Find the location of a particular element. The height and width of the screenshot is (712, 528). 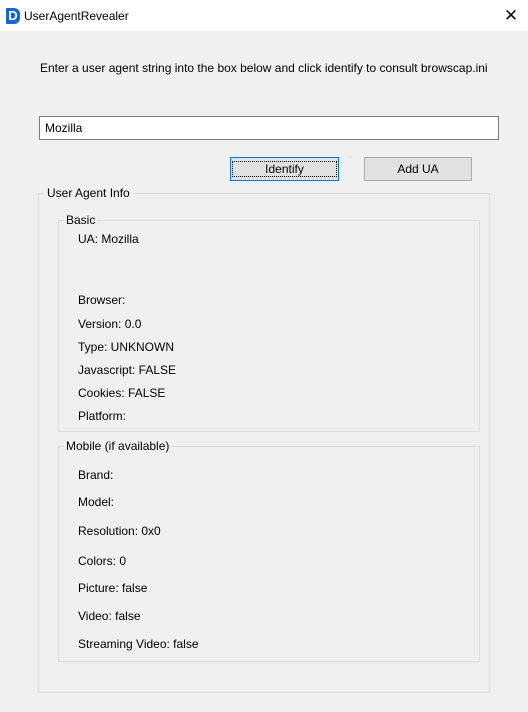

video-value: Video: false is located at coordinates (109, 616).